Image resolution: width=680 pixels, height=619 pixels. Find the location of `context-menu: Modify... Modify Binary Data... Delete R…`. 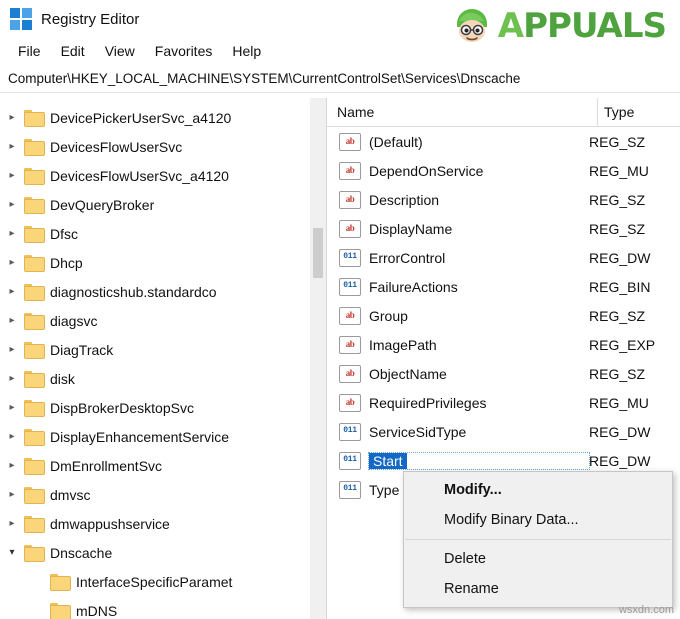

context-menu: Modify... Modify Binary Data... Delete R… is located at coordinates (538, 539).